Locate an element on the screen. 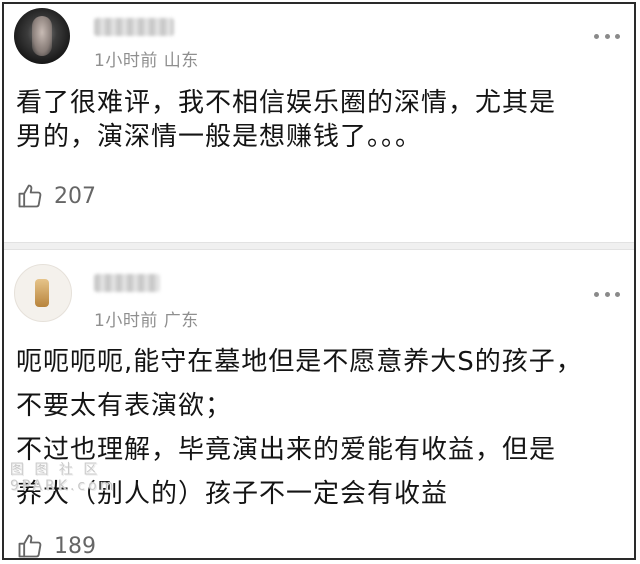 The height and width of the screenshot is (564, 640). comment-separator is located at coordinates (319, 246).